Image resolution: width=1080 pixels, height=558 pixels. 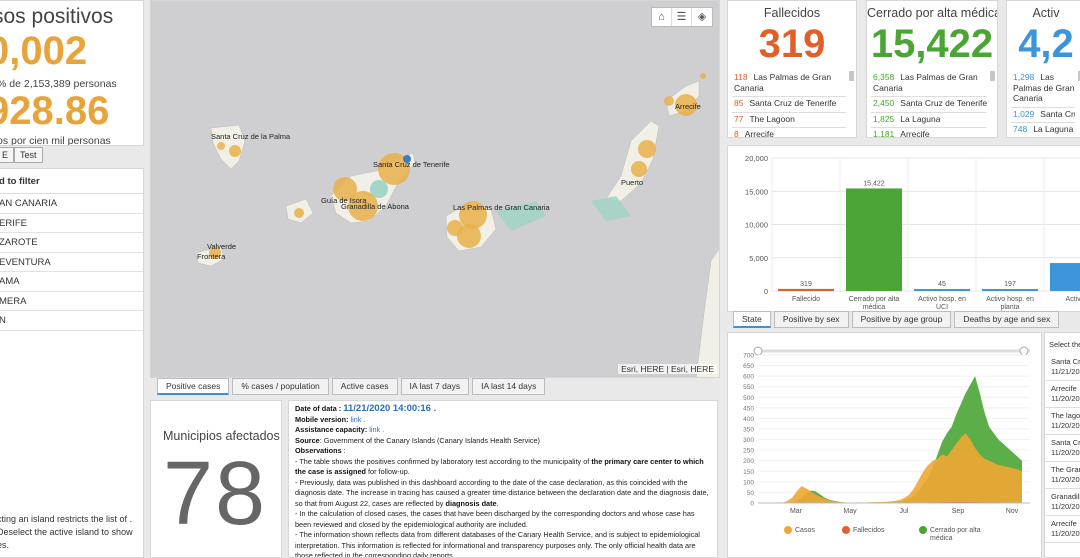 What do you see at coordinates (789, 84) in the screenshot?
I see `kpi-card-row: 118 Las Palmas de Gran Canaria` at bounding box center [789, 84].